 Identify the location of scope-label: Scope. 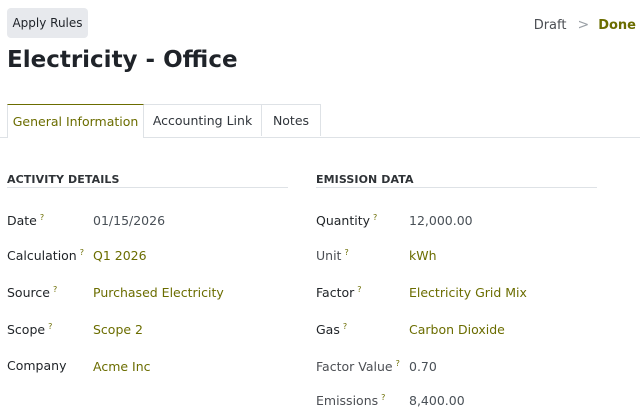
(26, 330).